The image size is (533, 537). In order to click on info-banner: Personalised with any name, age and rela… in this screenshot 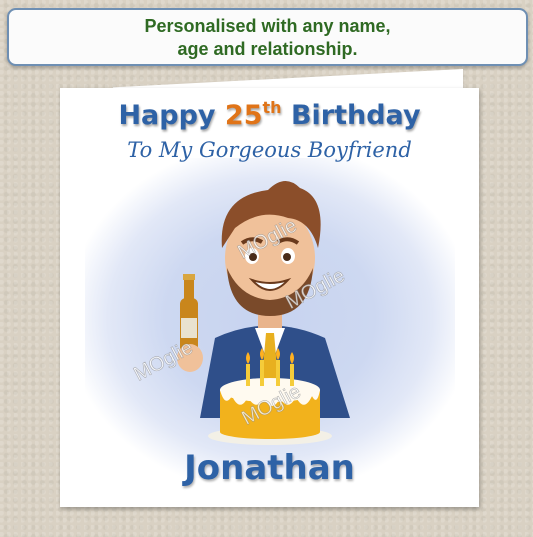, I will do `click(267, 37)`.